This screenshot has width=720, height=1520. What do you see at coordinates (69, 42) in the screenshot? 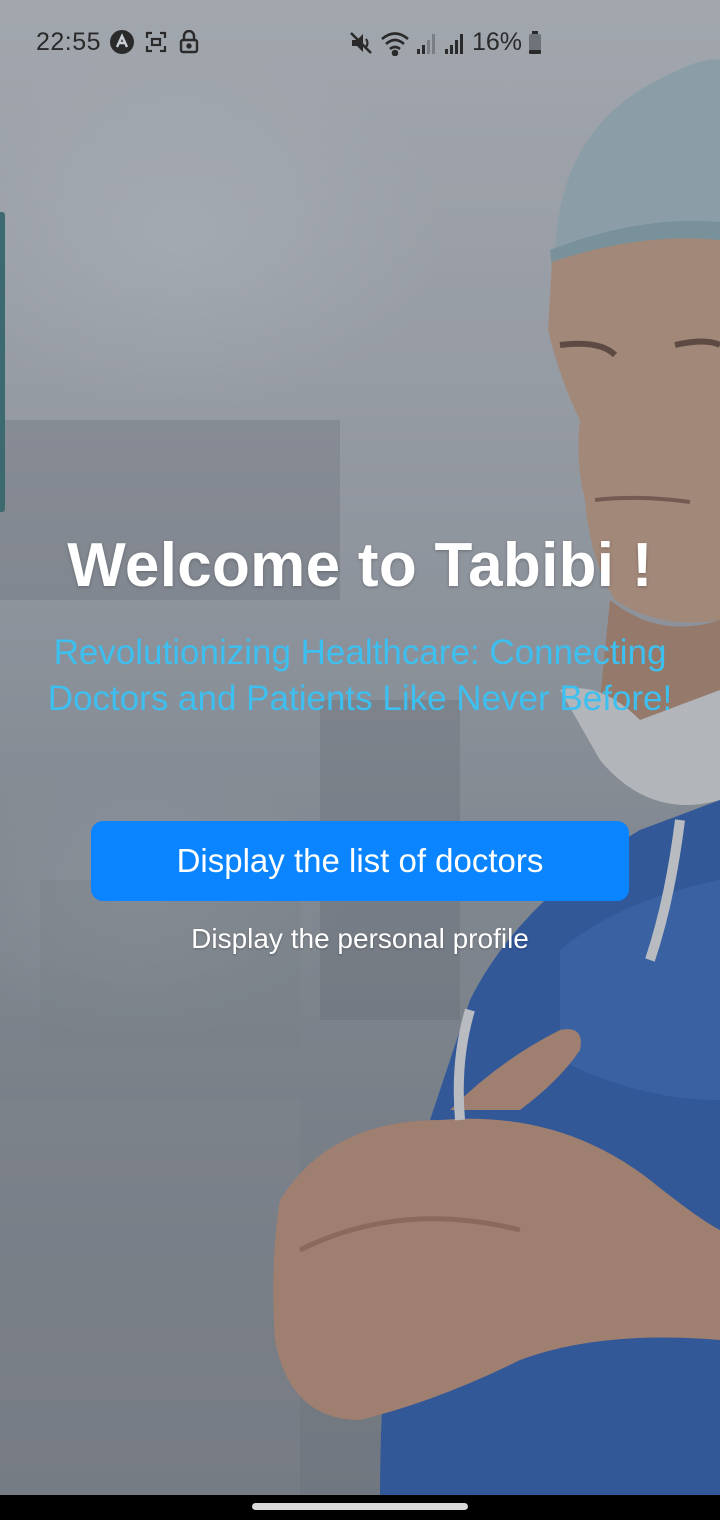
I see `status-time: 22:55` at bounding box center [69, 42].